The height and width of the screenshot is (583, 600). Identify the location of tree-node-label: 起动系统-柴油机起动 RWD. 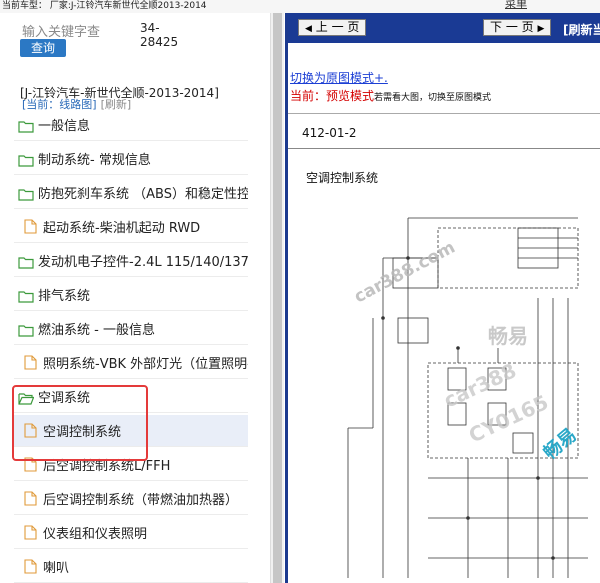
(122, 228).